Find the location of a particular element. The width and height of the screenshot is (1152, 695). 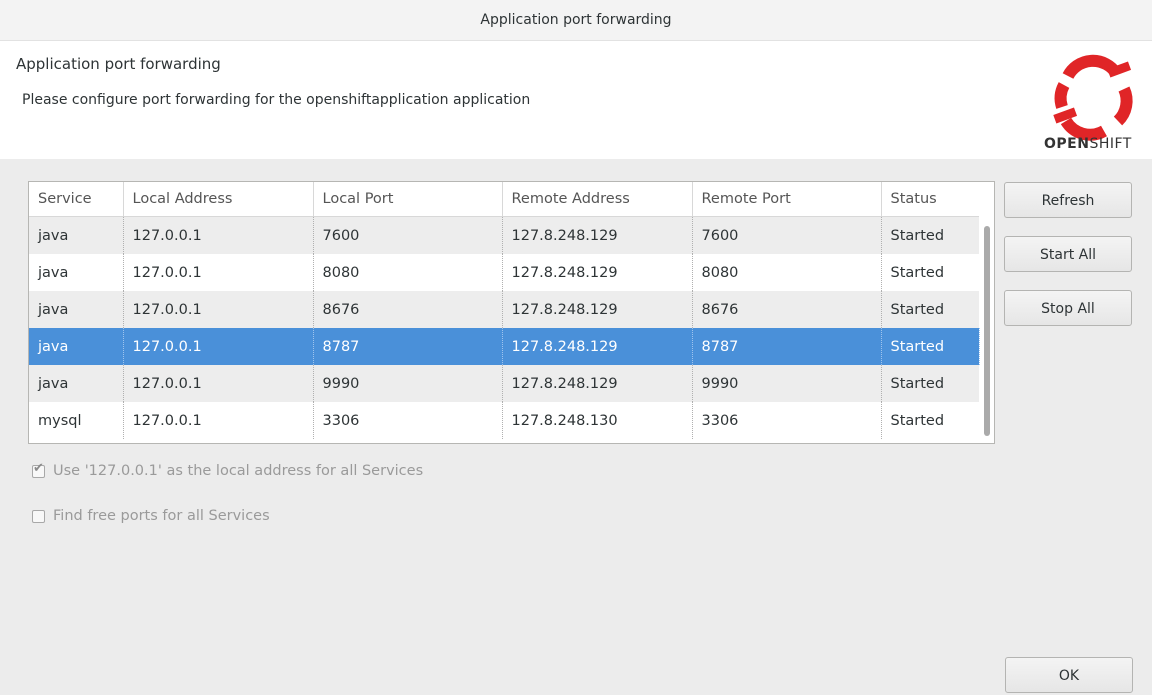

cell-remote-address: 127.8.248.130 is located at coordinates (597, 420).